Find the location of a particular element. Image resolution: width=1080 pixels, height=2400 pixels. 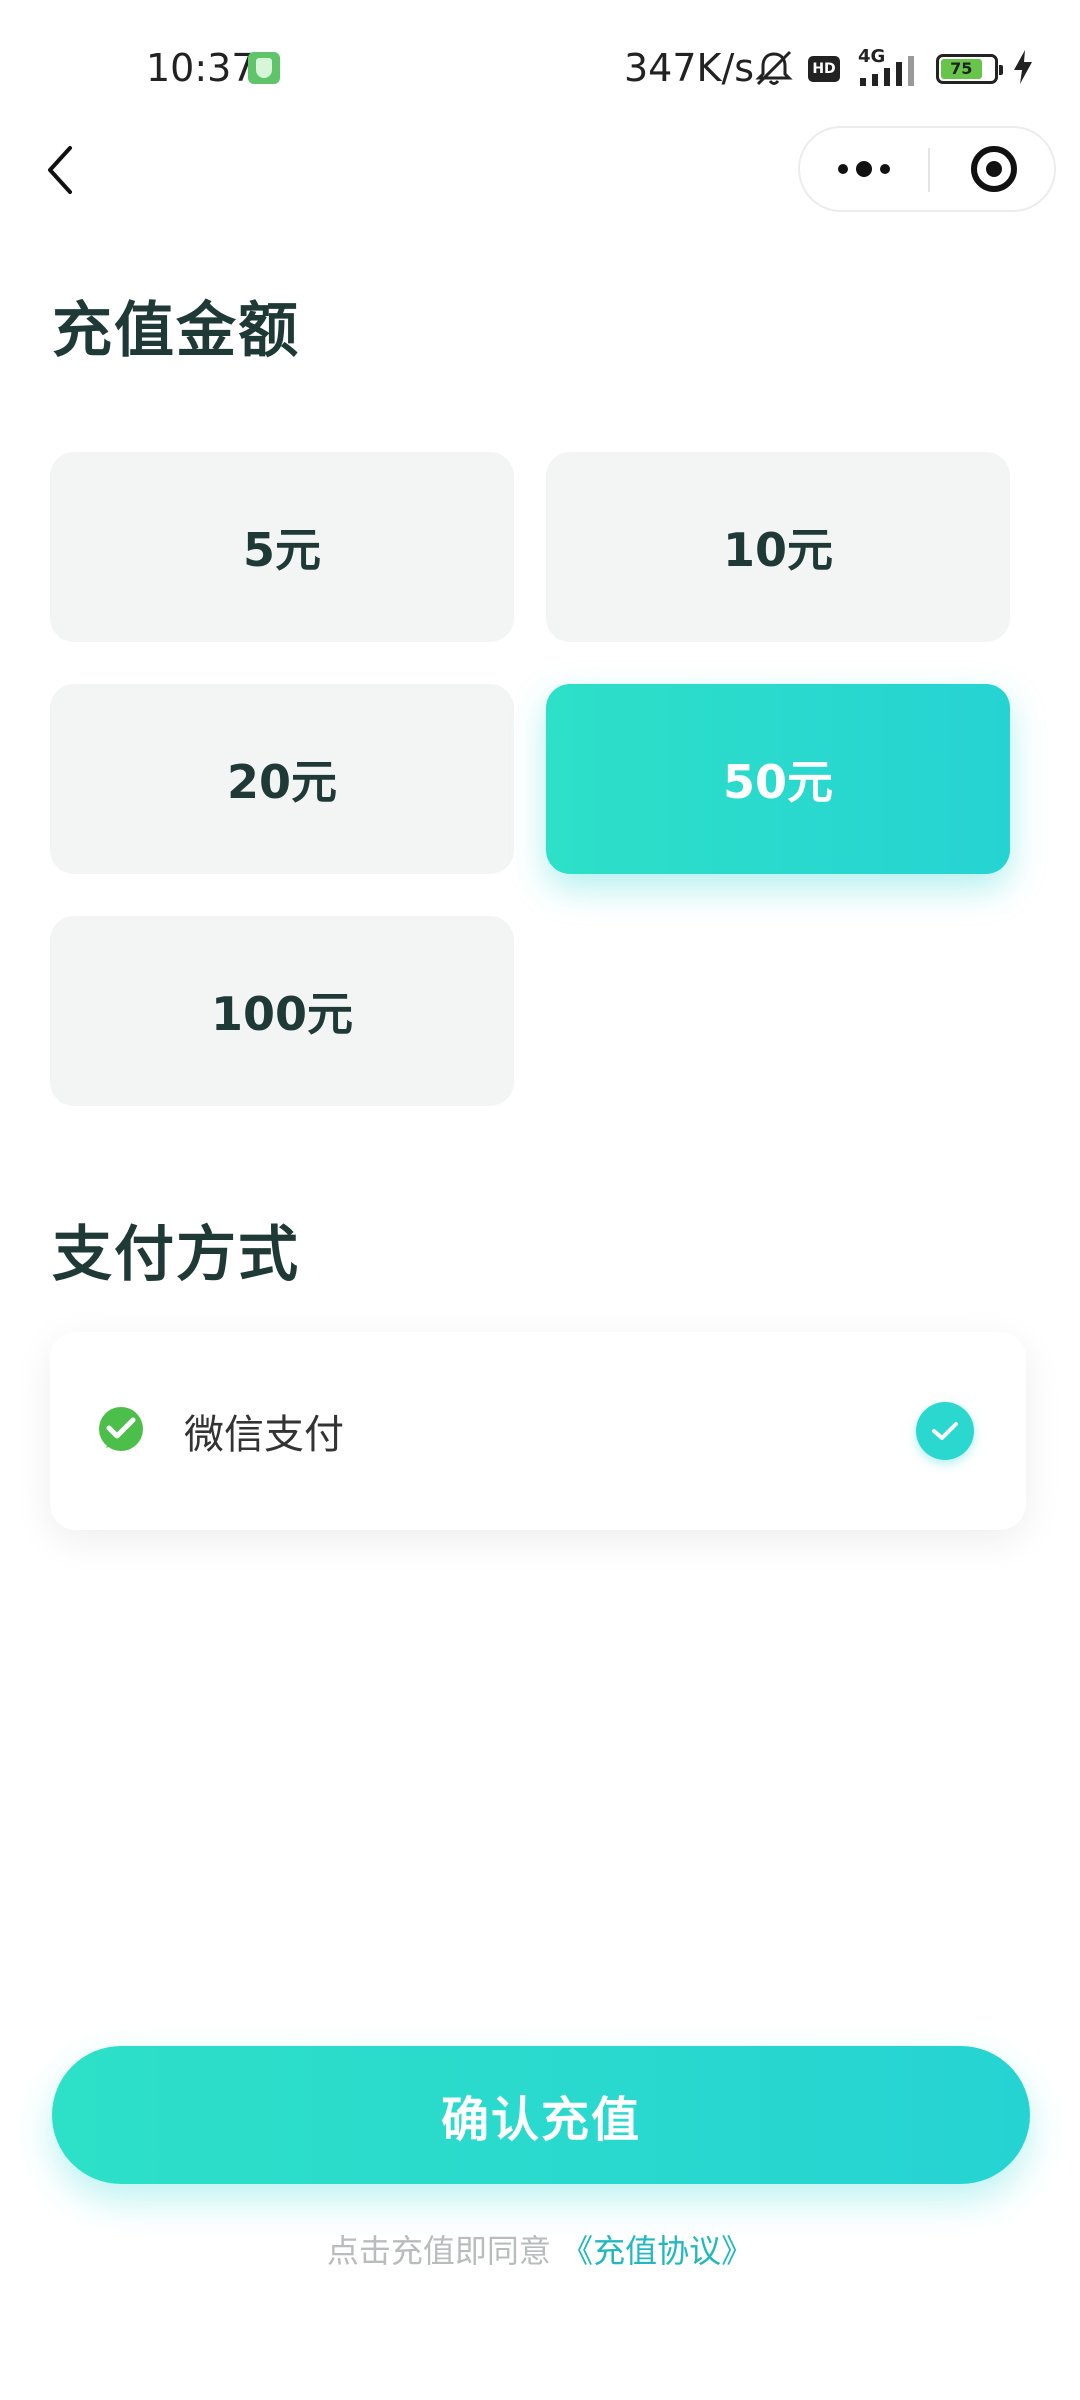

chevron-left-icon is located at coordinates (60, 170).